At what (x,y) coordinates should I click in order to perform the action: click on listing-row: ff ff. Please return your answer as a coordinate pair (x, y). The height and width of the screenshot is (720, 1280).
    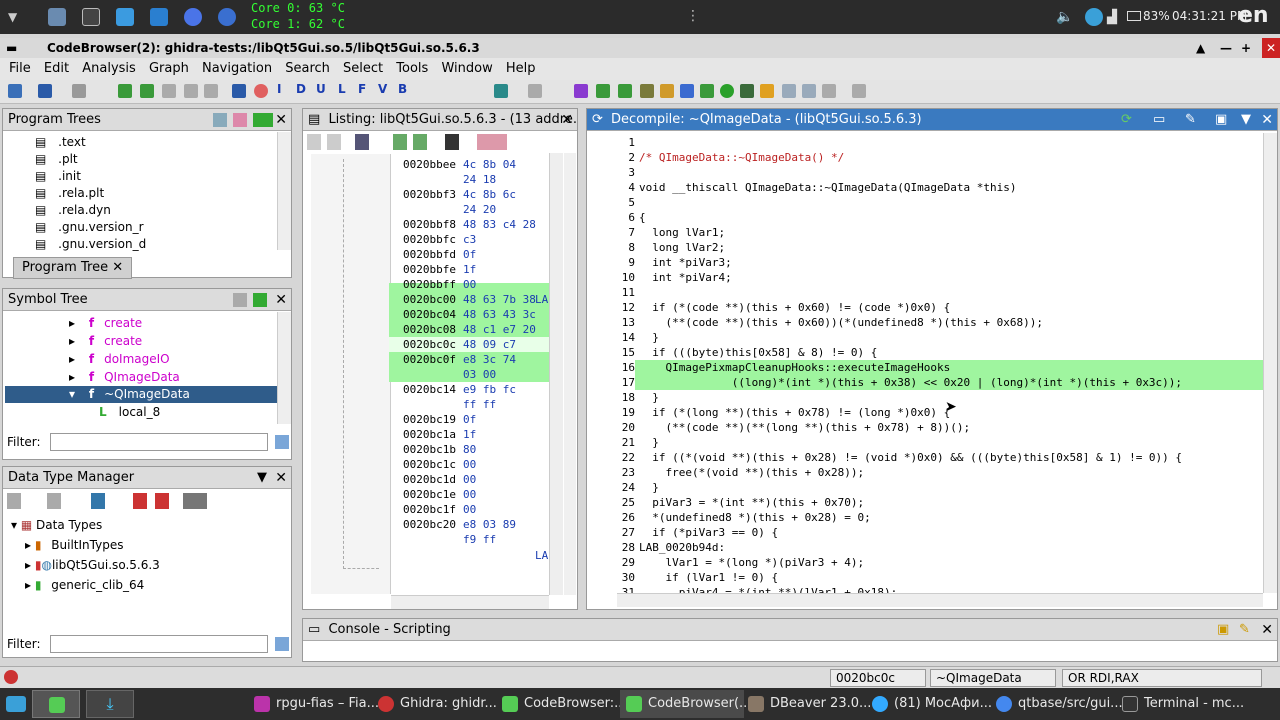
    Looking at the image, I should click on (449, 404).